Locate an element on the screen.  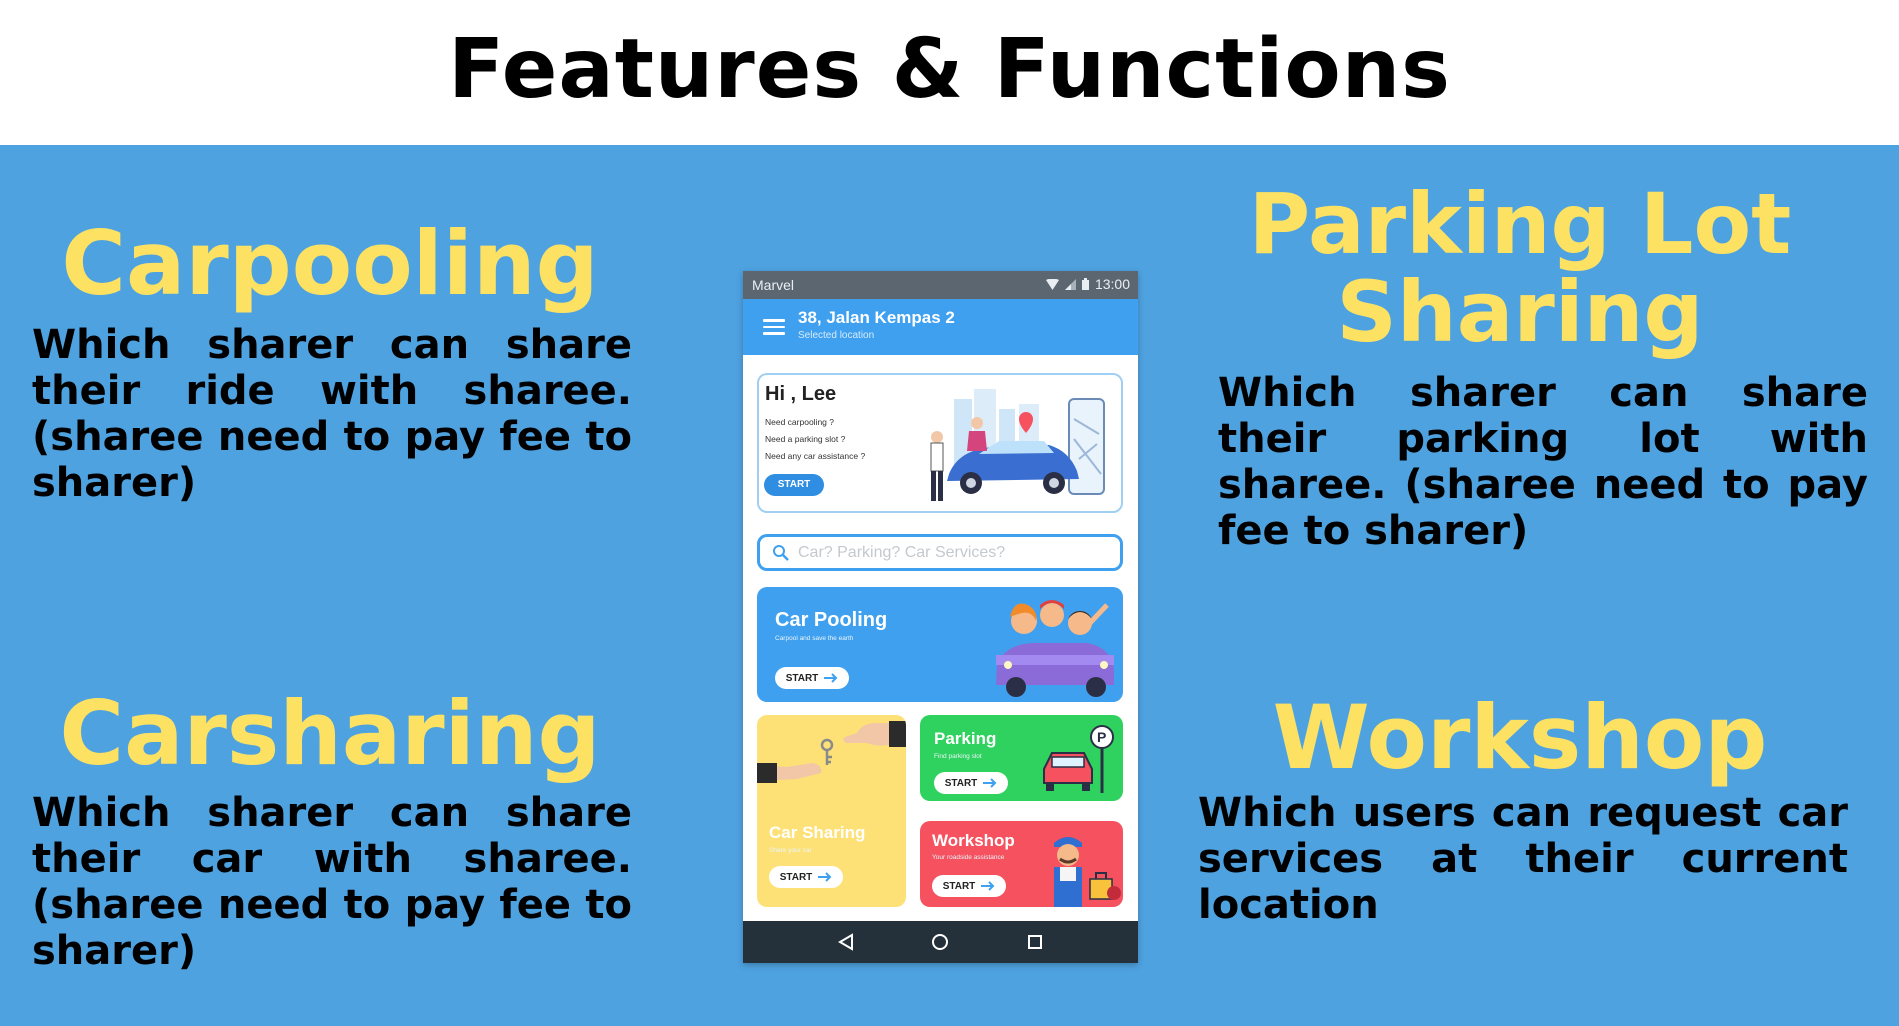
slide-header: Features & Functions is located at coordinates (949, 72).